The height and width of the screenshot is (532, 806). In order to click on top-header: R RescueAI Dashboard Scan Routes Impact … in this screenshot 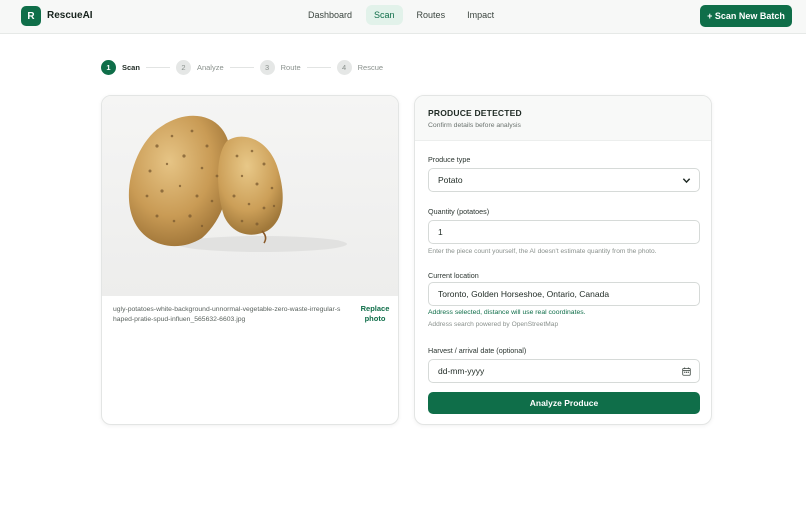, I will do `click(403, 17)`.